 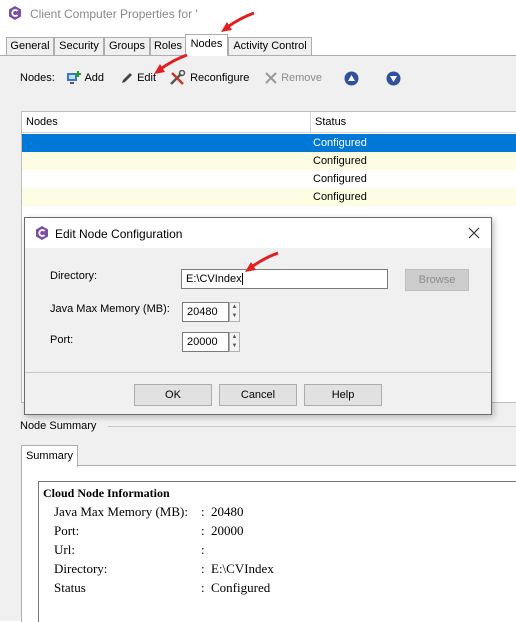 What do you see at coordinates (258, 395) in the screenshot?
I see `cancel-button: Cancel` at bounding box center [258, 395].